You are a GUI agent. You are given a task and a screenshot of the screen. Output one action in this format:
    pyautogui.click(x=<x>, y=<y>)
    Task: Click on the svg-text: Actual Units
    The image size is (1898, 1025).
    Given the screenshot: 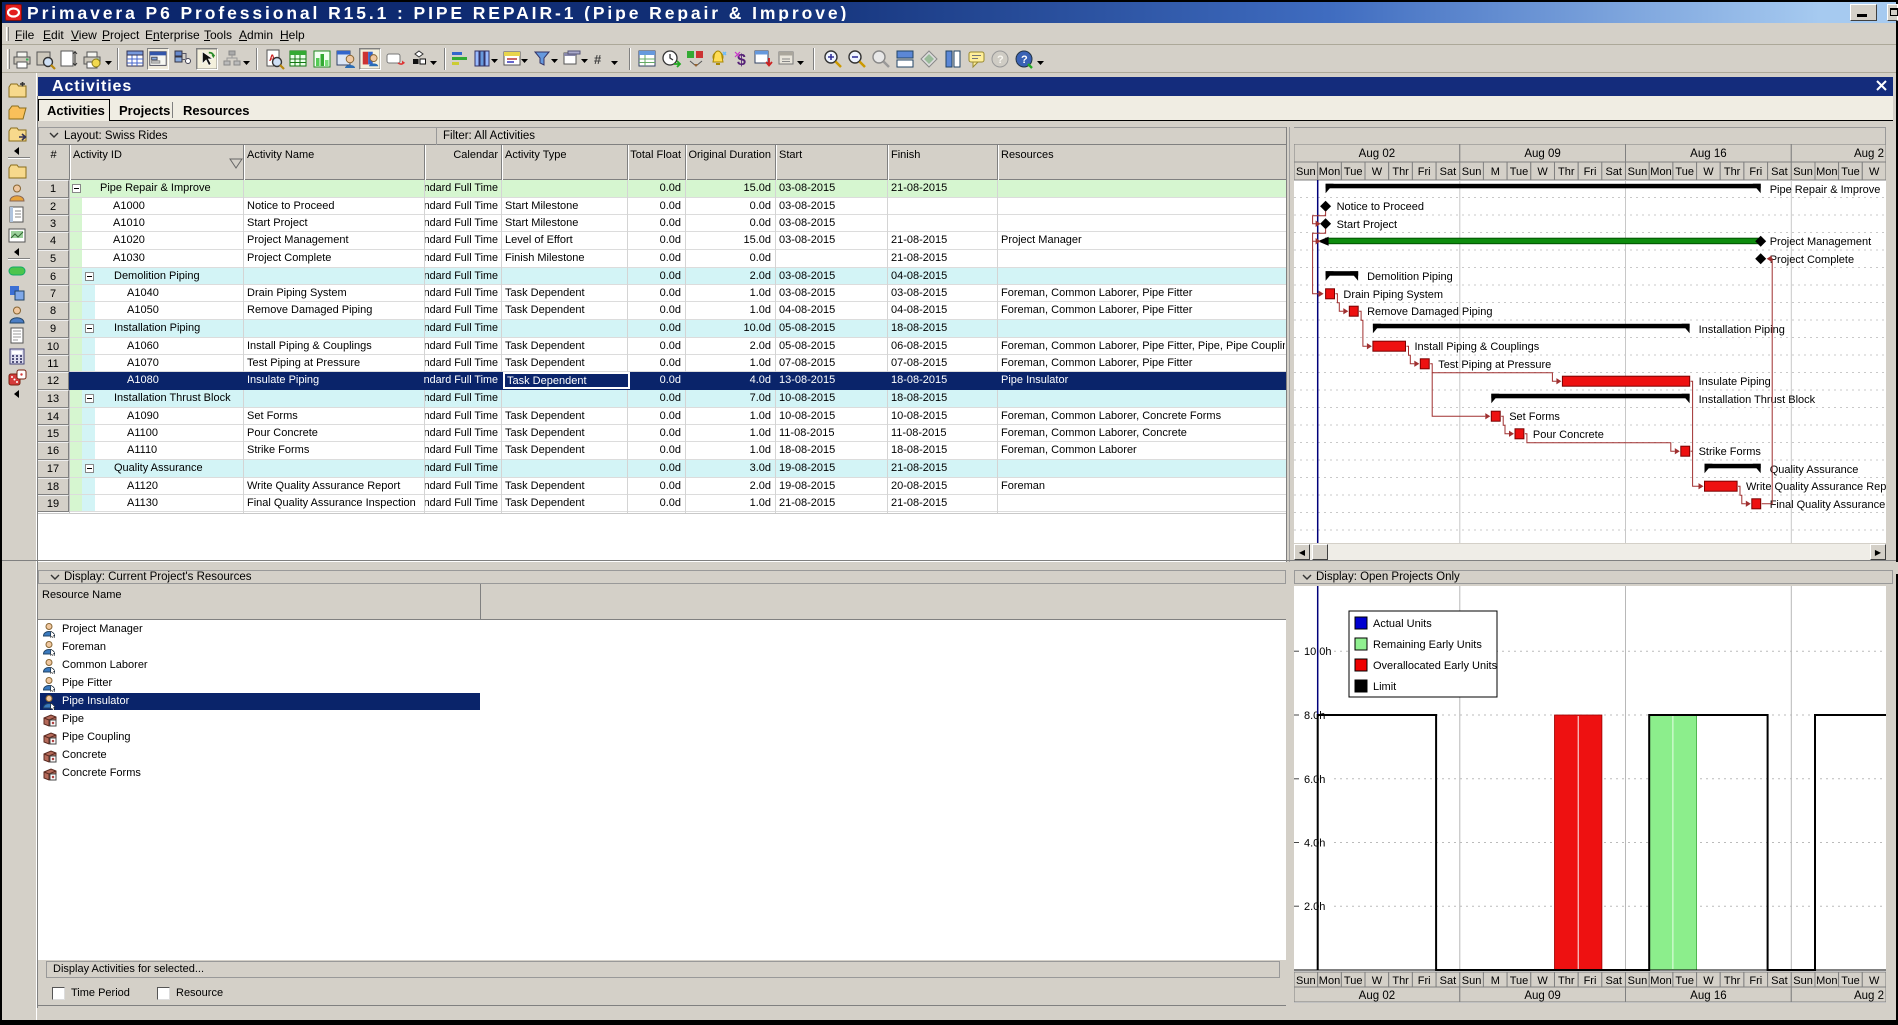 What is the action you would take?
    pyautogui.click(x=1402, y=624)
    